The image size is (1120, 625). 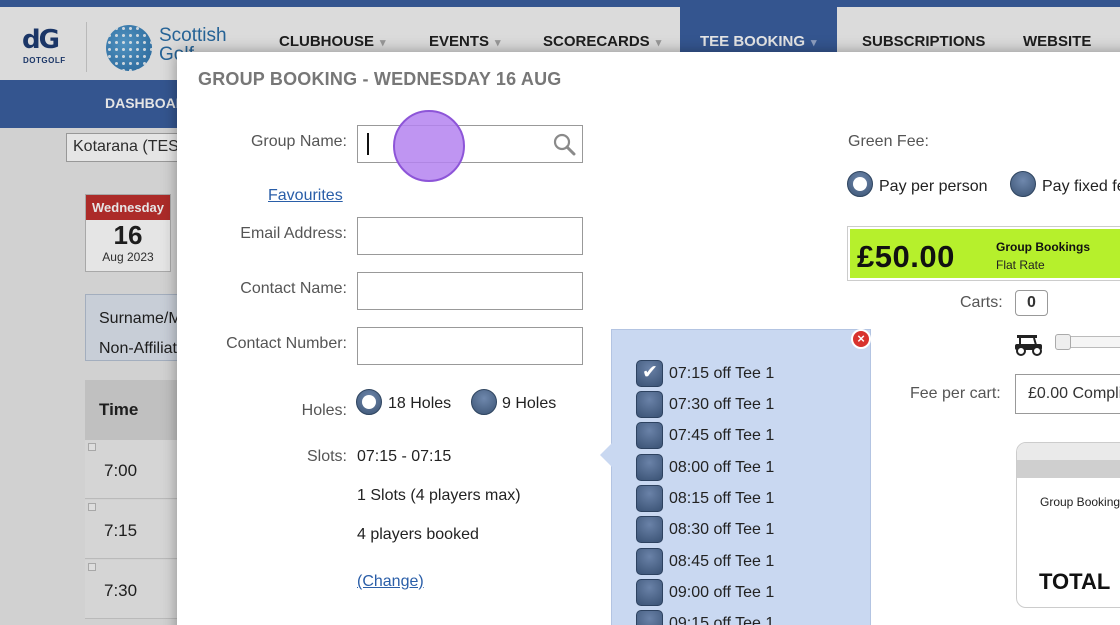 I want to click on contact-number-label: Contact Number:, so click(x=286, y=343).